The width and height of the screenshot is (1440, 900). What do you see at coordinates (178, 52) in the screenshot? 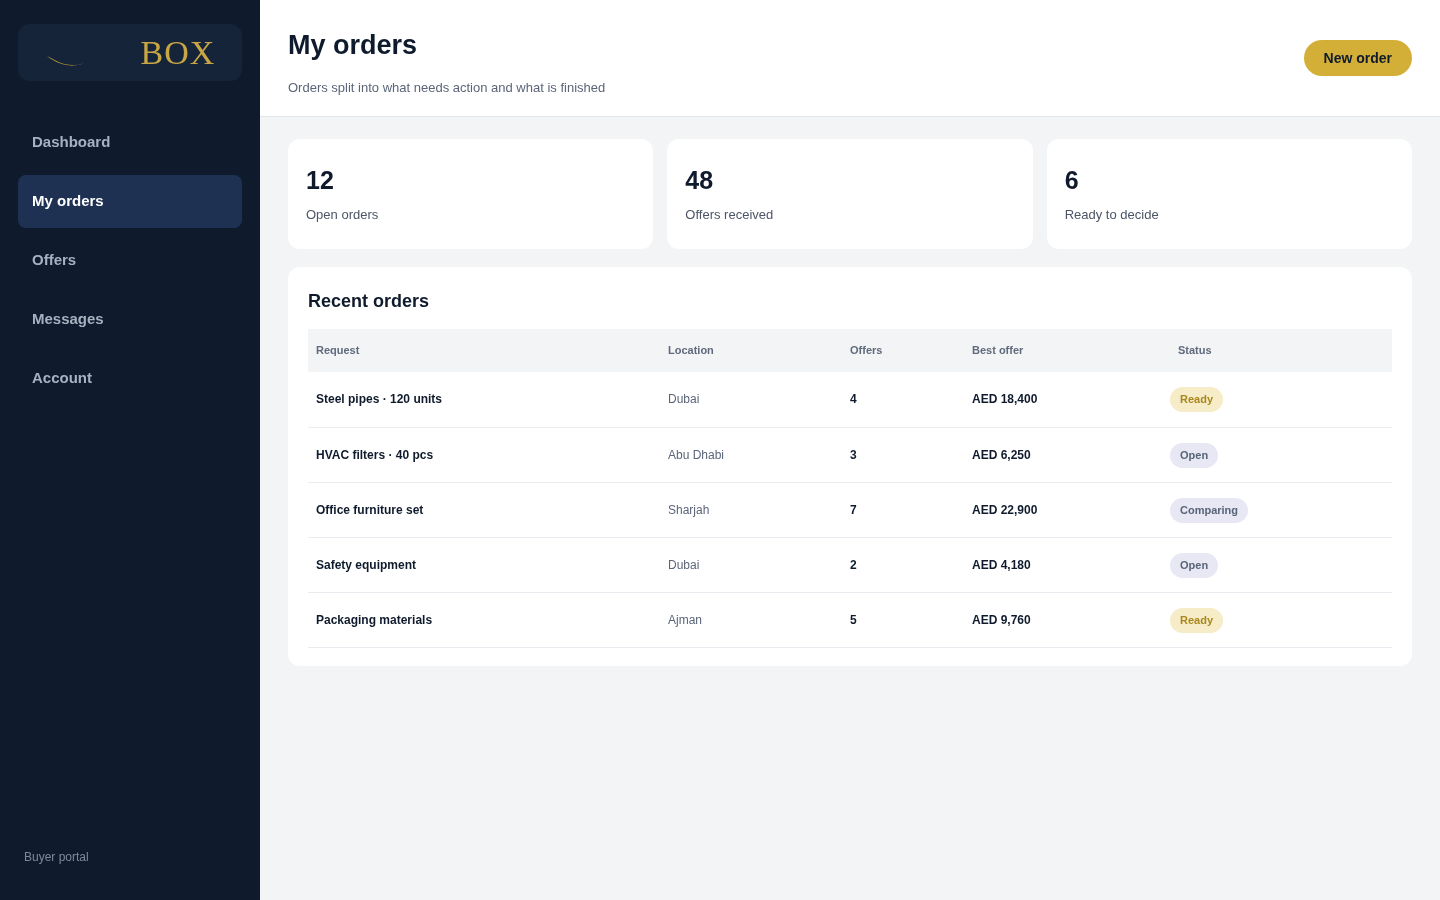
I see `logo-text: BOX` at bounding box center [178, 52].